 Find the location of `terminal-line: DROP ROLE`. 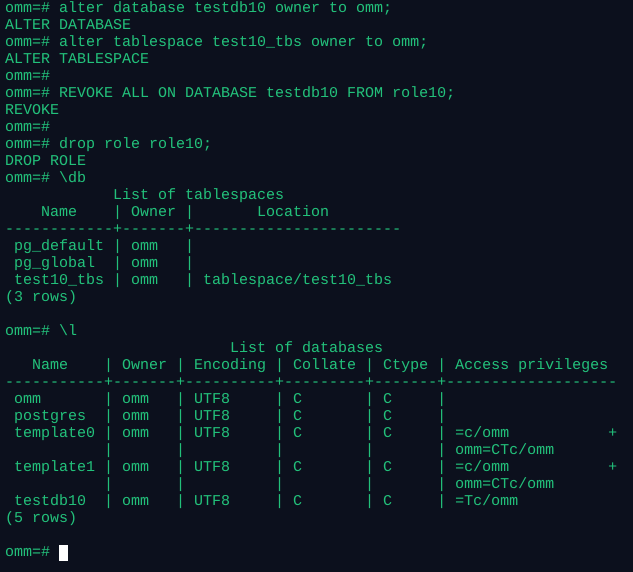

terminal-line: DROP ROLE is located at coordinates (45, 161).